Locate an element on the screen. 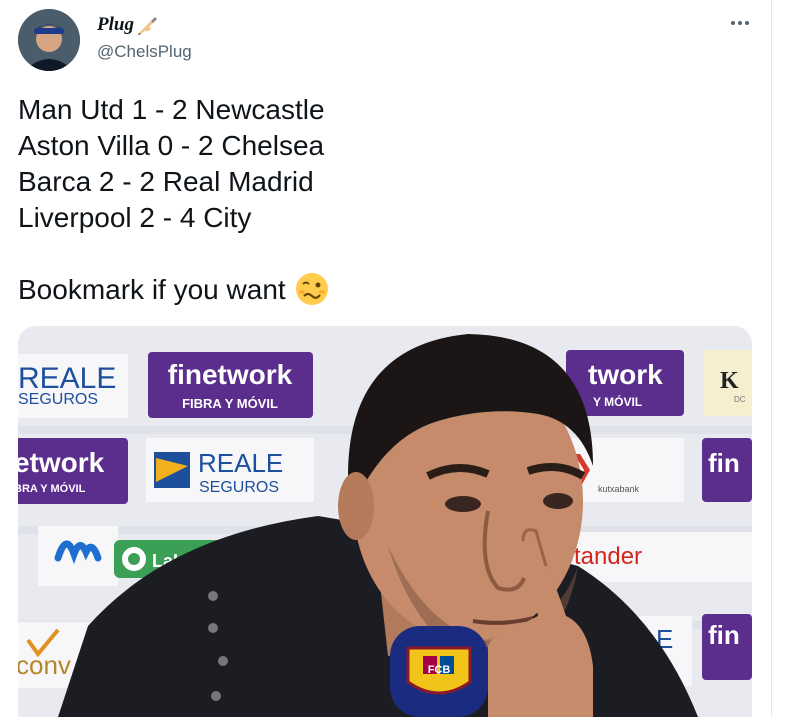 The image size is (800, 717). display-name: Plug is located at coordinates (128, 25).